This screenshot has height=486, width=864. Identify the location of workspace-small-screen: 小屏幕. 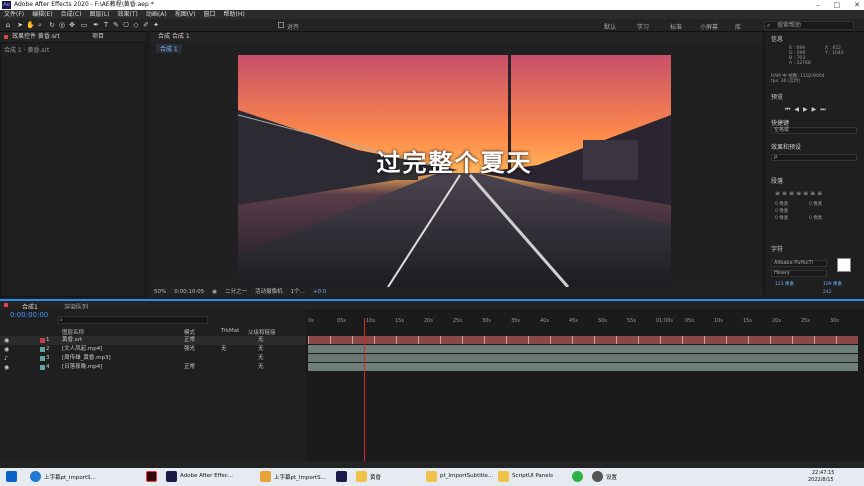
(709, 26).